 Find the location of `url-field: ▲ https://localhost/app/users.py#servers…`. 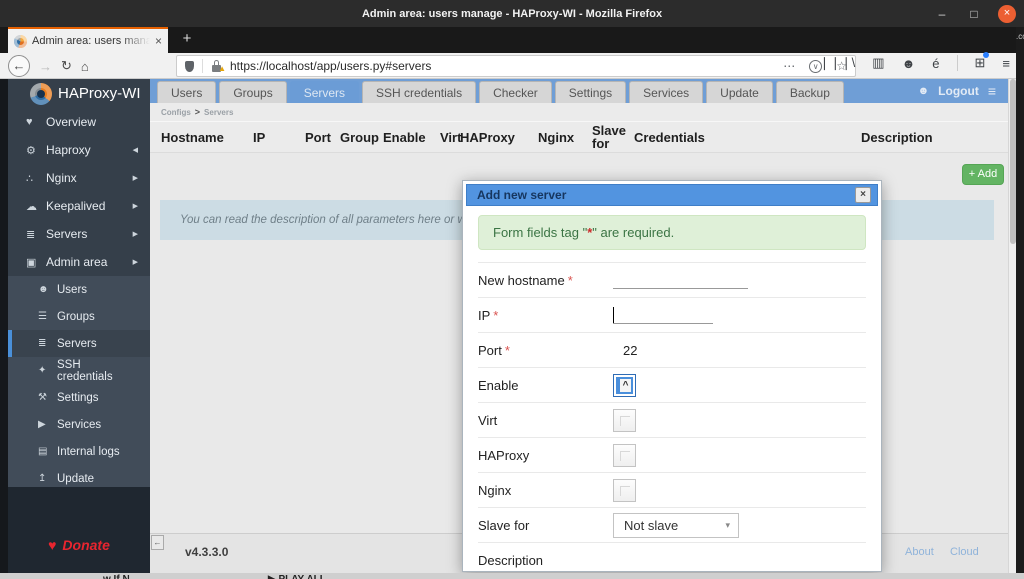

url-field: ▲ https://localhost/app/users.py#servers… is located at coordinates (516, 66).